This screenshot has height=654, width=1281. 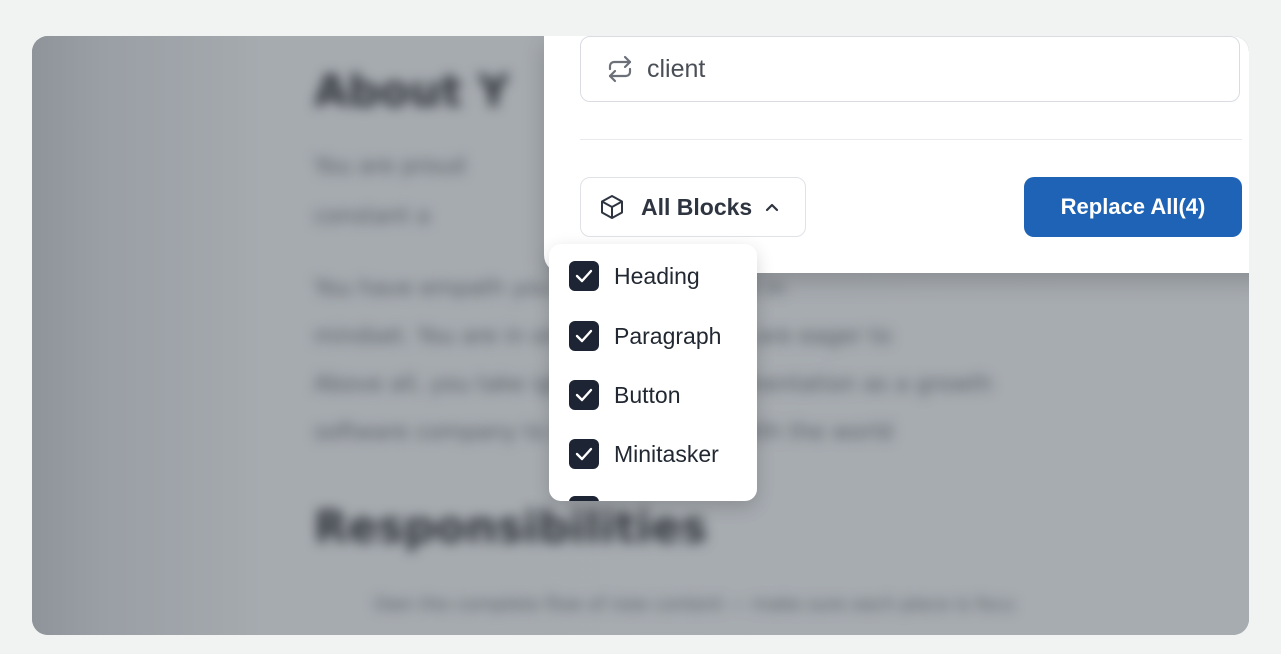 I want to click on dropdown-item-minitasker: Minitasker, so click(x=644, y=454).